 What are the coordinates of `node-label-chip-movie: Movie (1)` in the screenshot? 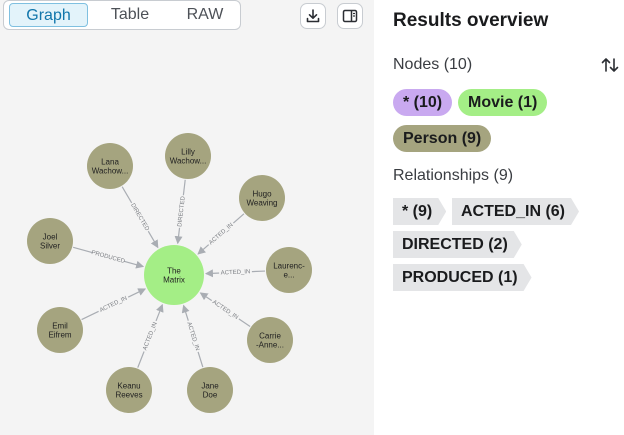 It's located at (503, 102).